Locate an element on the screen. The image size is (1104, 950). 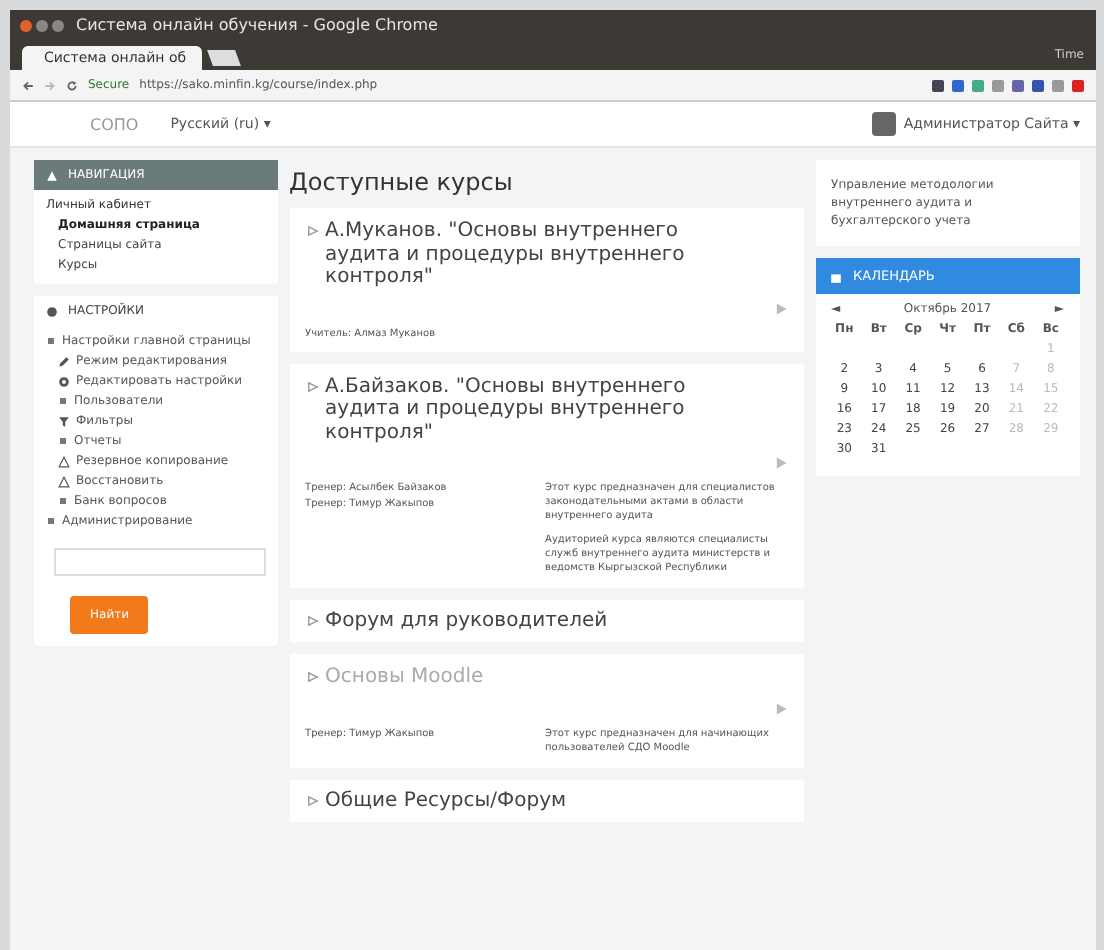
page-title: Доступные курсы is located at coordinates (402, 182).